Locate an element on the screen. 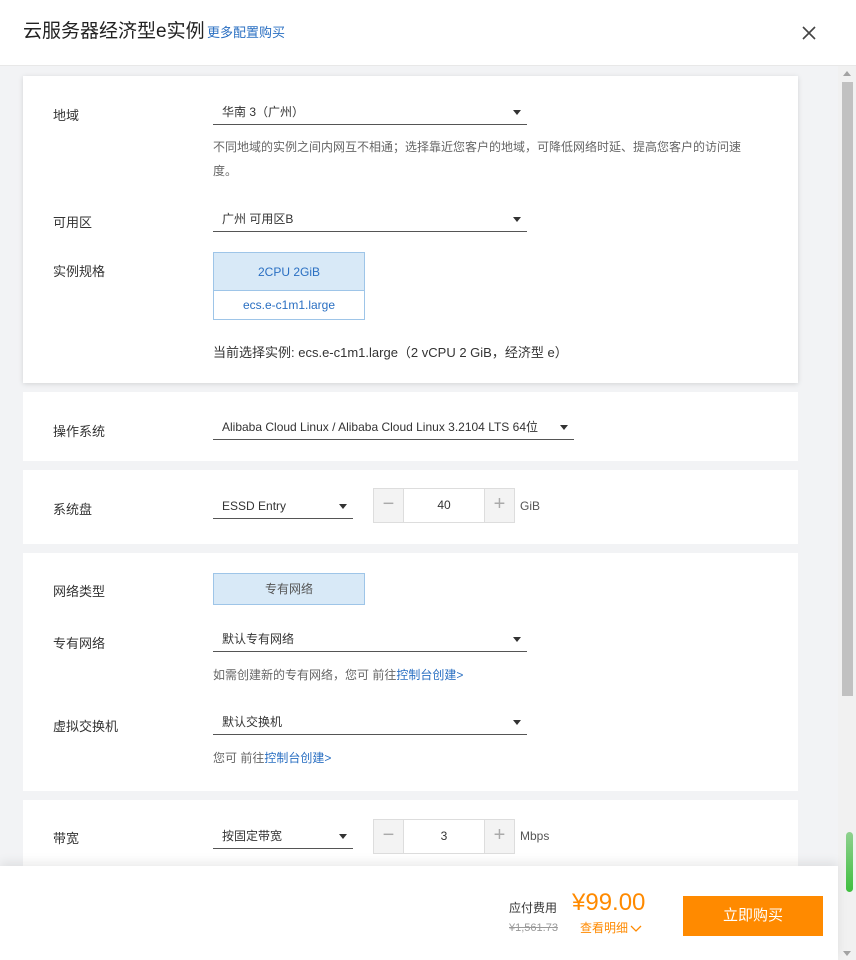  vswitch-hint: 您可 前往控制台创建> is located at coordinates (272, 758).